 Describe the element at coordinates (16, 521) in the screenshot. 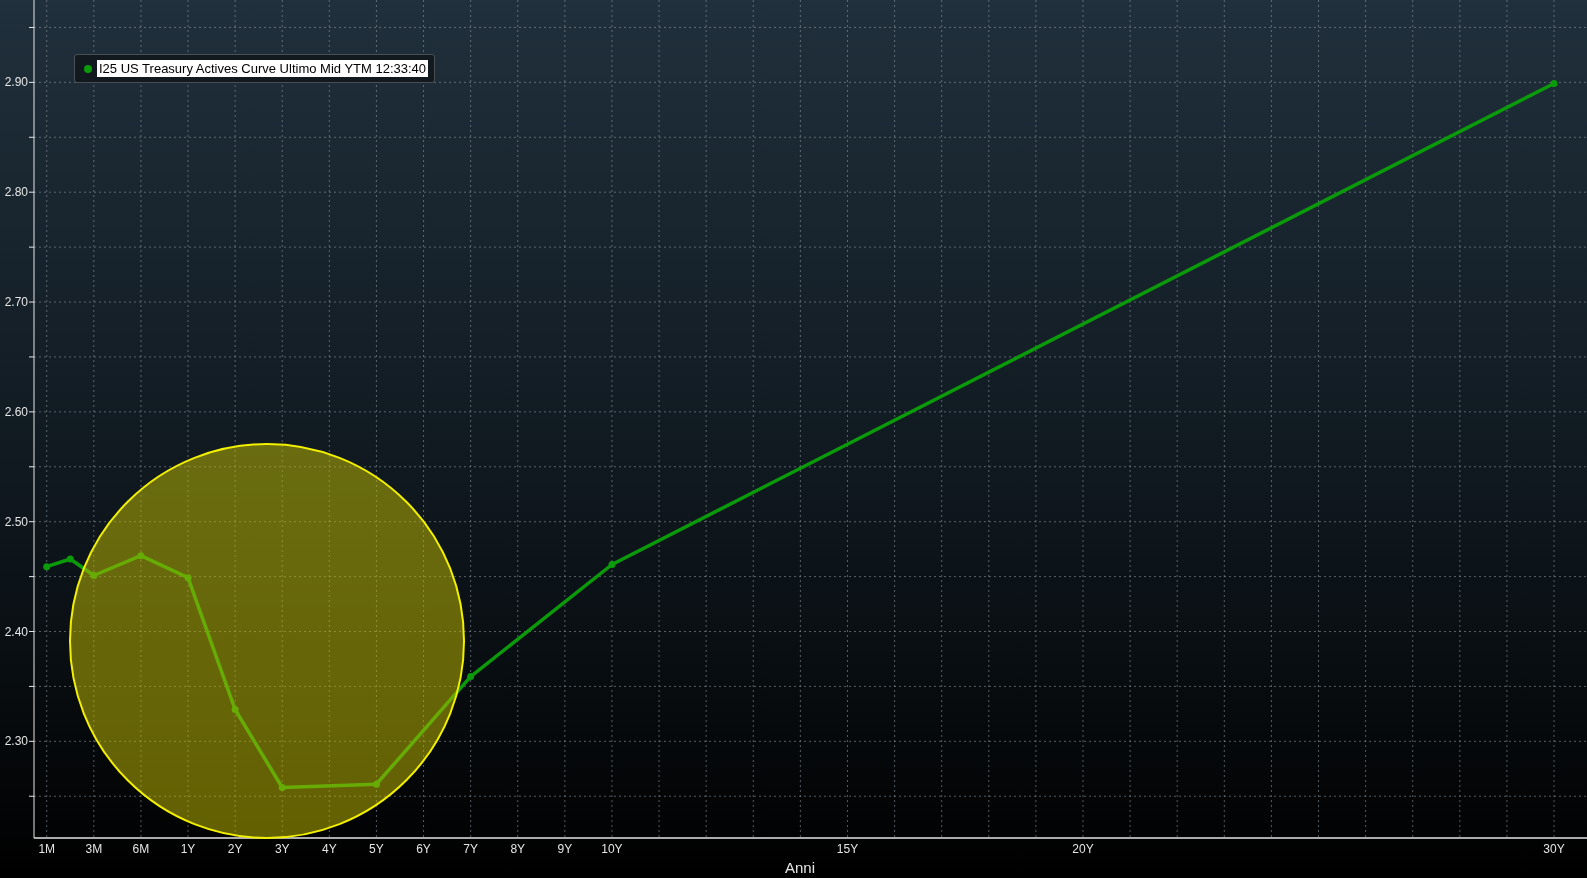

I see `y-tick-label: 2.50` at that location.